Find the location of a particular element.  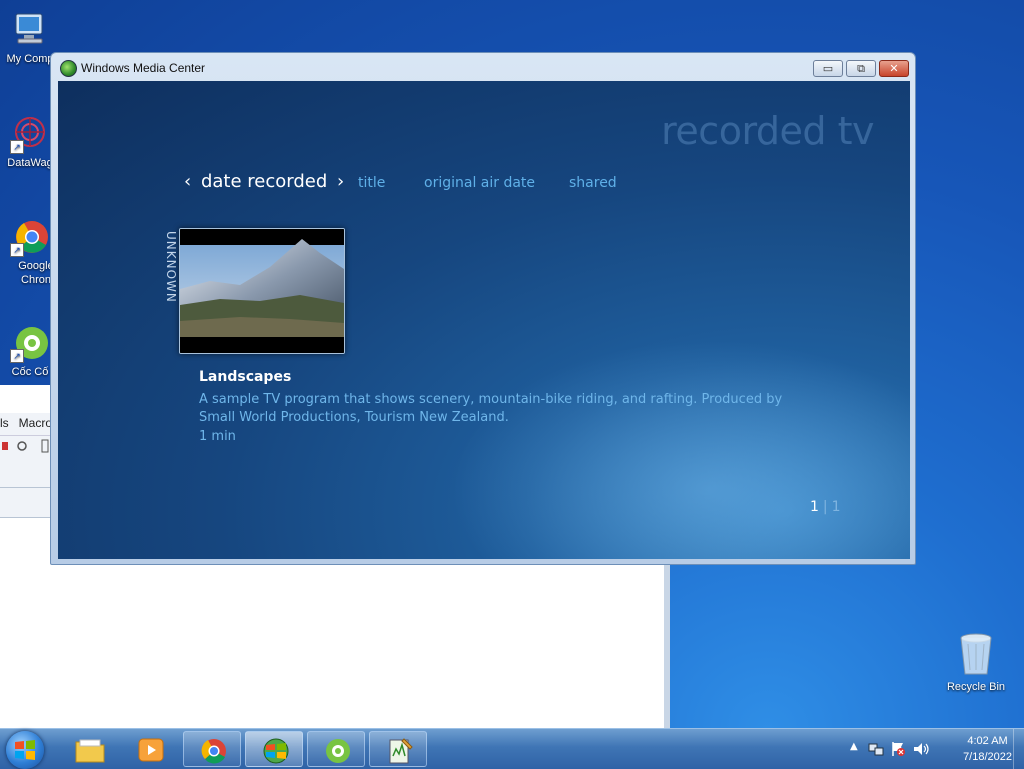

taskbar-windows-media-center is located at coordinates (274, 749).